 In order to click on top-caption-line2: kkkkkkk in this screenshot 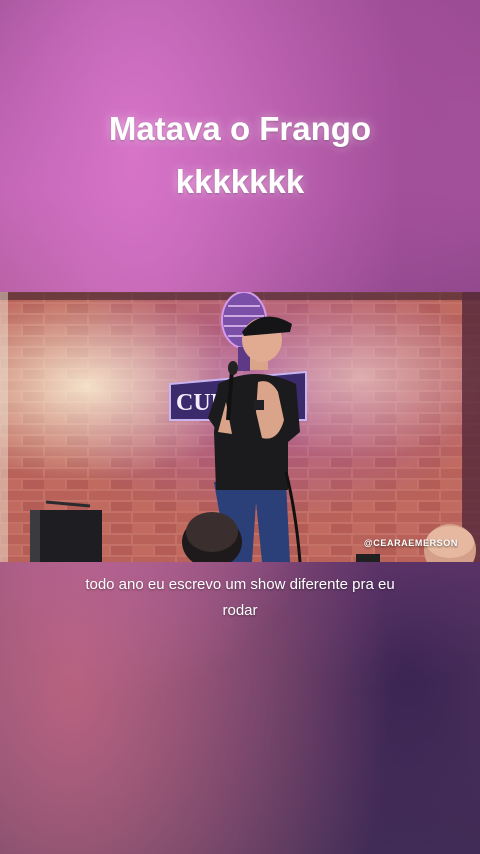, I will do `click(240, 181)`.